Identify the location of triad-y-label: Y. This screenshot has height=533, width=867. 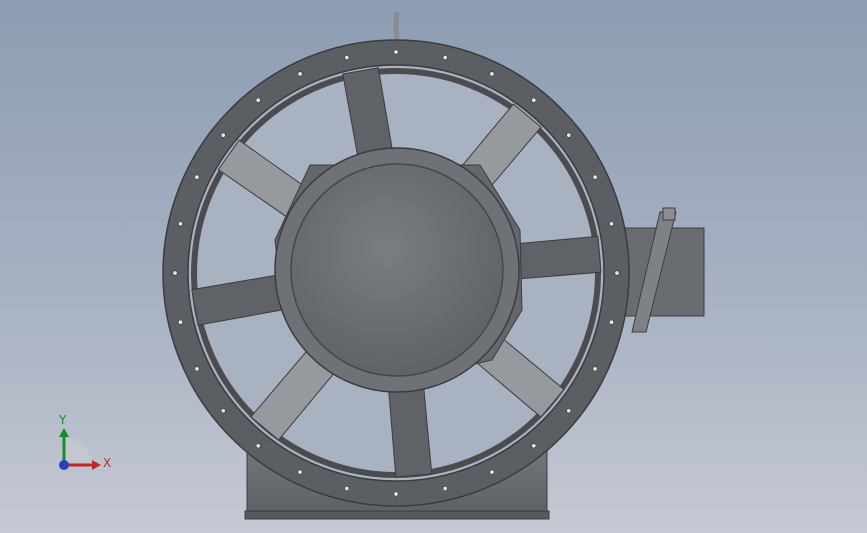
(63, 420).